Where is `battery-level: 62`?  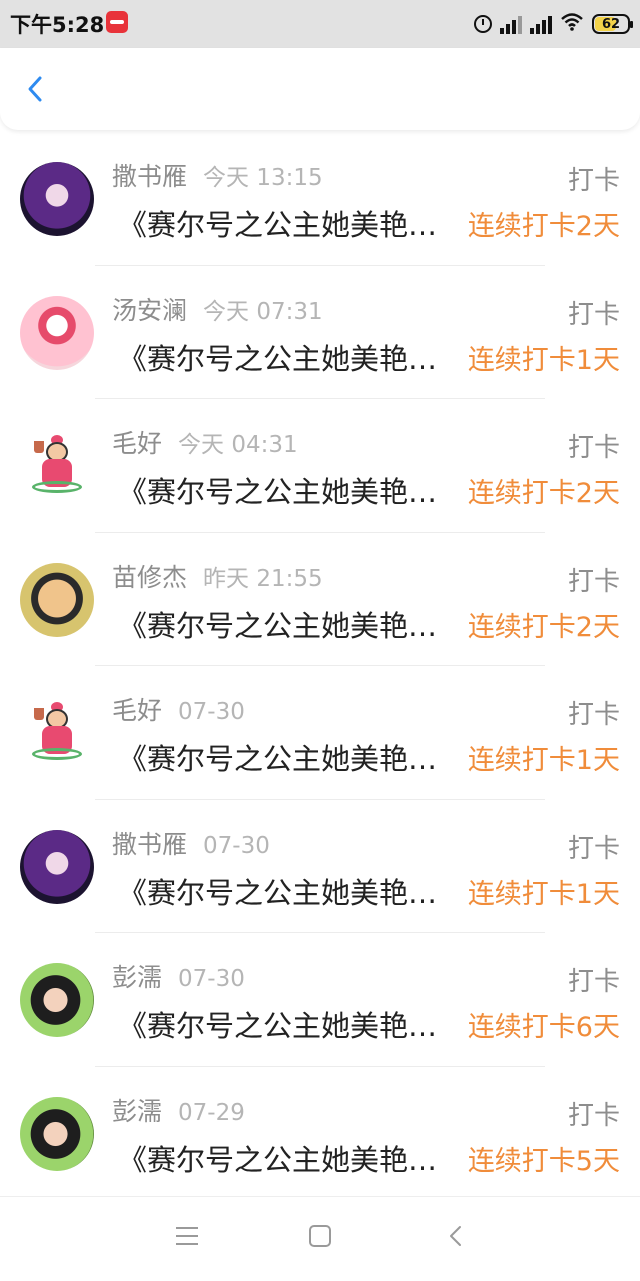
battery-level: 62 is located at coordinates (611, 24).